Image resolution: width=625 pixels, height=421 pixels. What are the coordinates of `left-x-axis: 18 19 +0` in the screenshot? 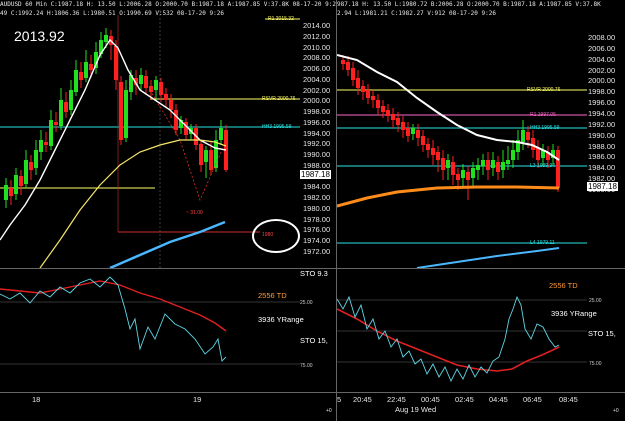 It's located at (168, 406).